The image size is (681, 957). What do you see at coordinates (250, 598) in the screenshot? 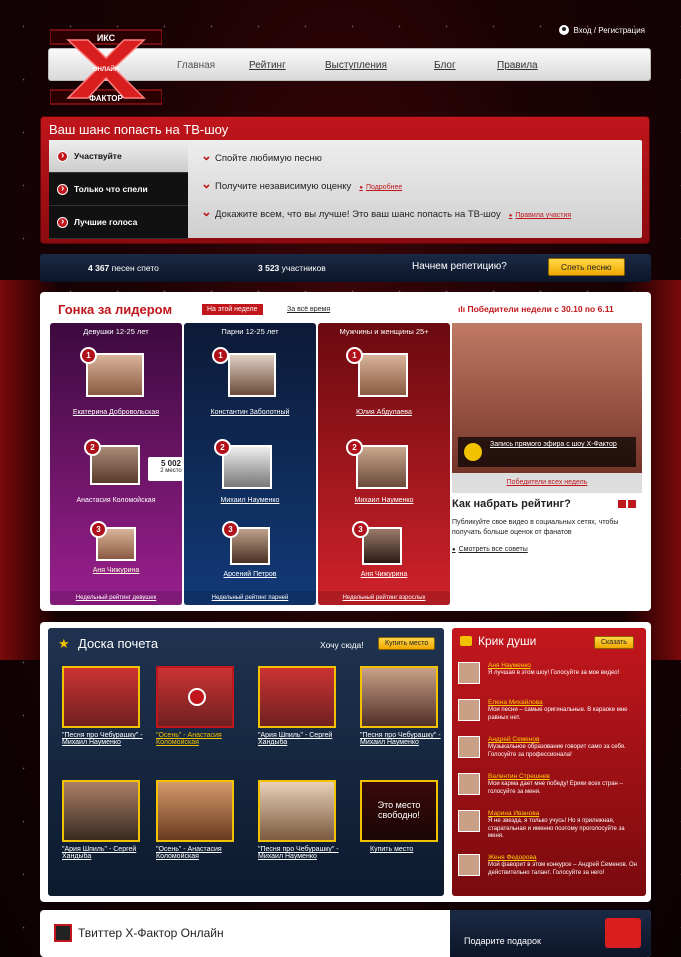
I see `column-footer-link: Недельный рейтинг парней` at bounding box center [250, 598].